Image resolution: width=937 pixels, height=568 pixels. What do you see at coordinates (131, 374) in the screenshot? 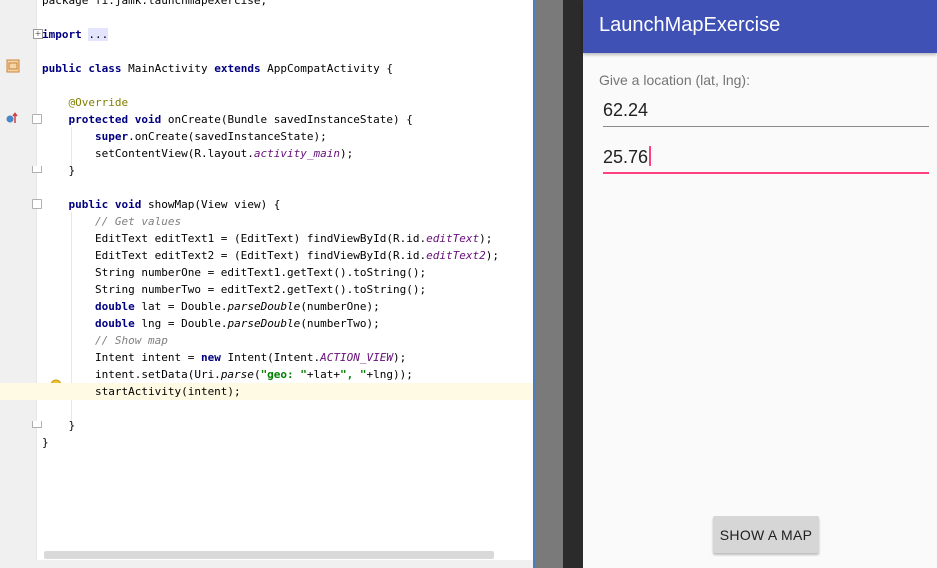
I see `code-token: intent.setData(Uri.` at bounding box center [131, 374].